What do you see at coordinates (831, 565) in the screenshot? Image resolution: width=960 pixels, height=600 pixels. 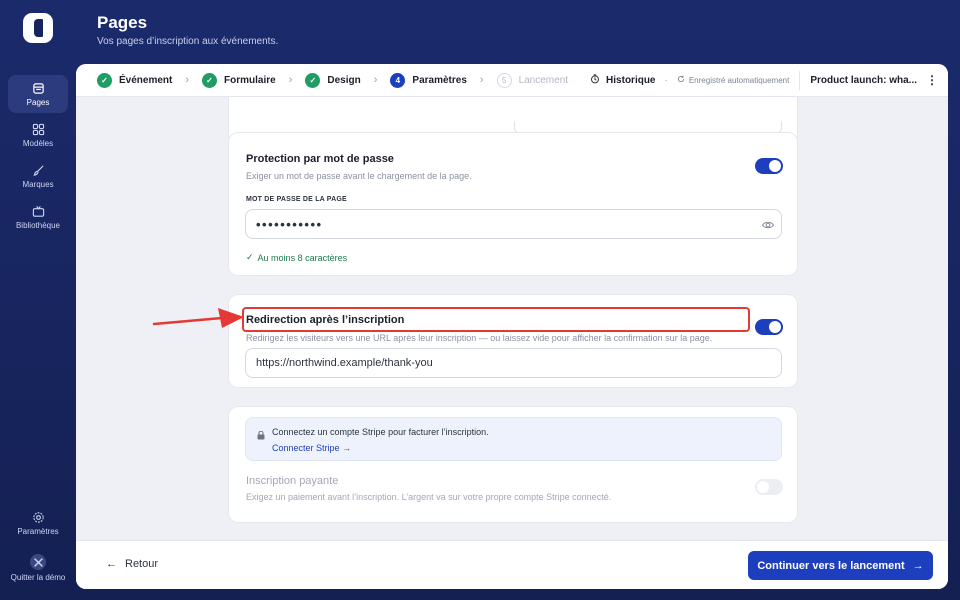 I see `continue-label: Continuer vers le lancement` at bounding box center [831, 565].